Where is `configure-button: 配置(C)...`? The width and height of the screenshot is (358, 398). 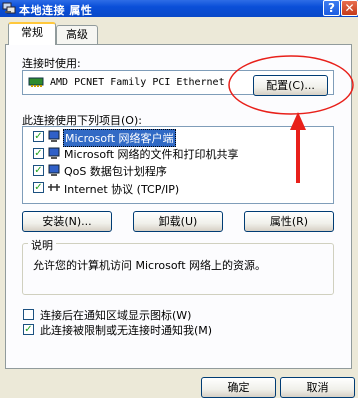 configure-button: 配置(C)... is located at coordinates (290, 85).